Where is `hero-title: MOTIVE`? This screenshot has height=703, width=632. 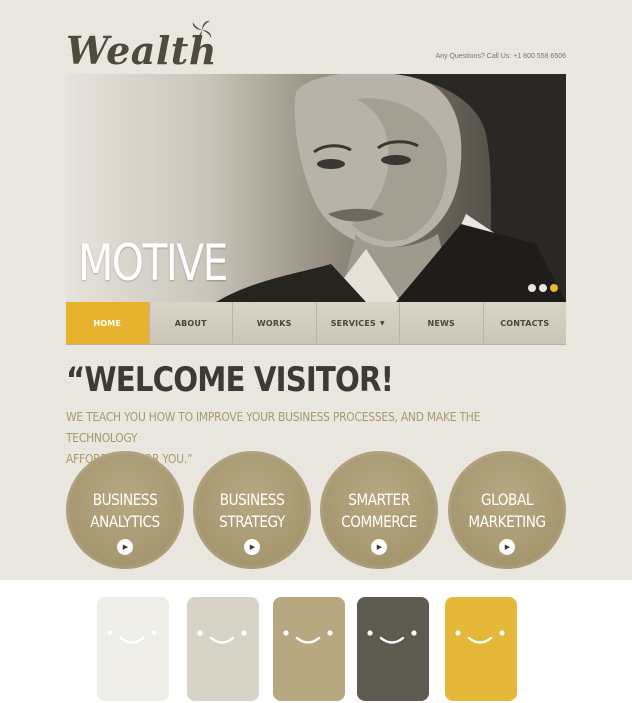 hero-title: MOTIVE is located at coordinates (153, 263).